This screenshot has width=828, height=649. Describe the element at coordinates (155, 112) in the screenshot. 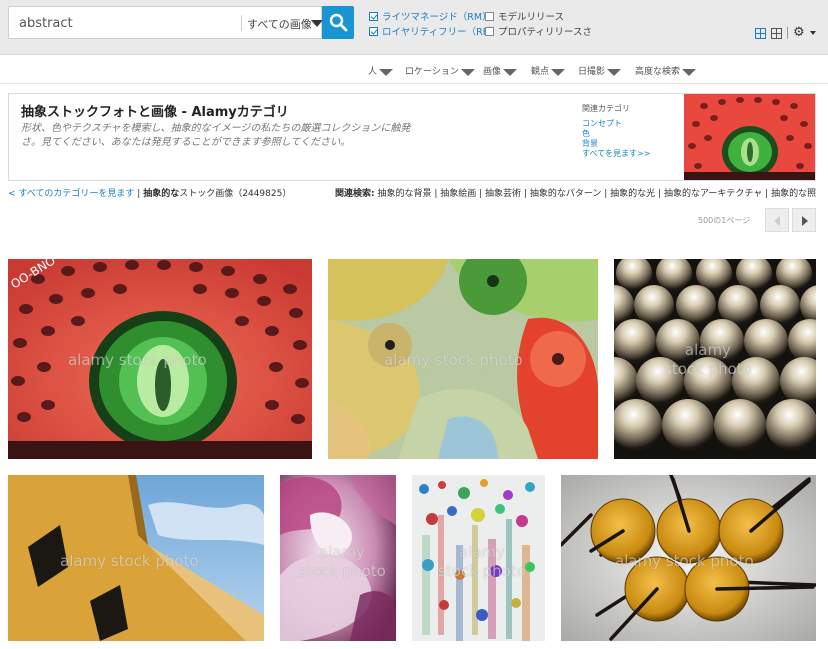

I see `page-title: 抽象ストックフォトと画像 - Alamyカテゴリ` at that location.